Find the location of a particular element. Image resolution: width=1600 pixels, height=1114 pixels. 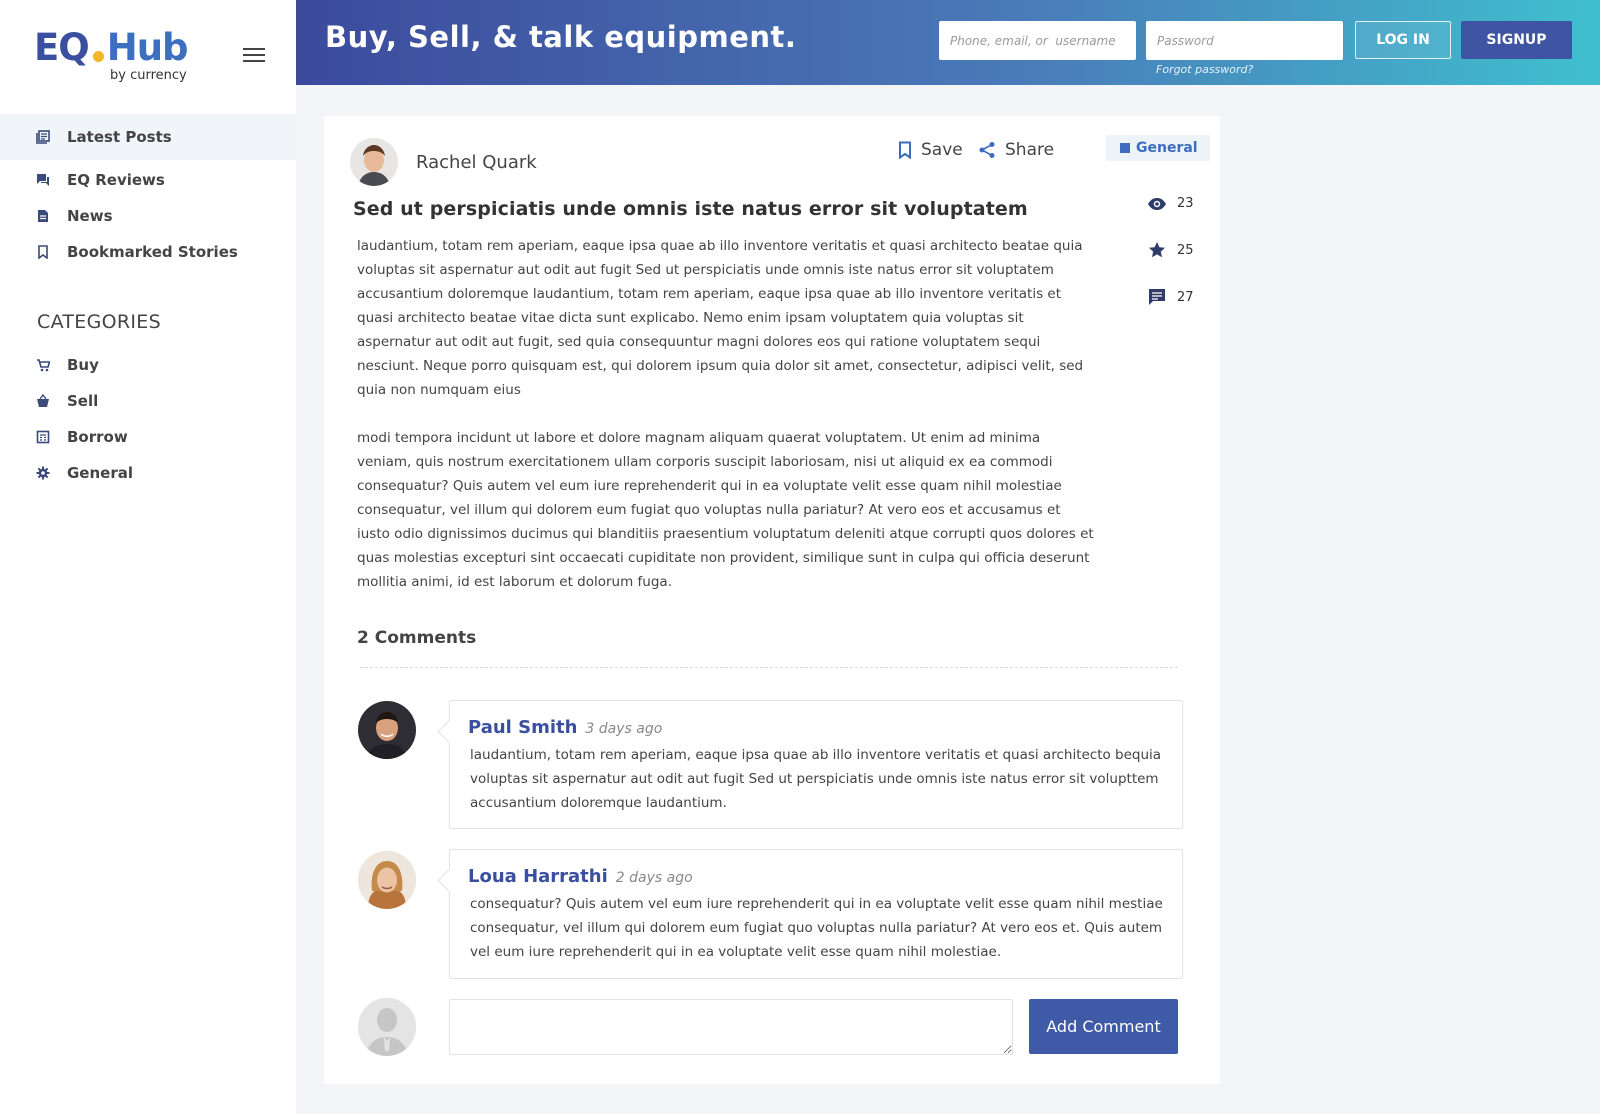

save-label: Save is located at coordinates (942, 150).